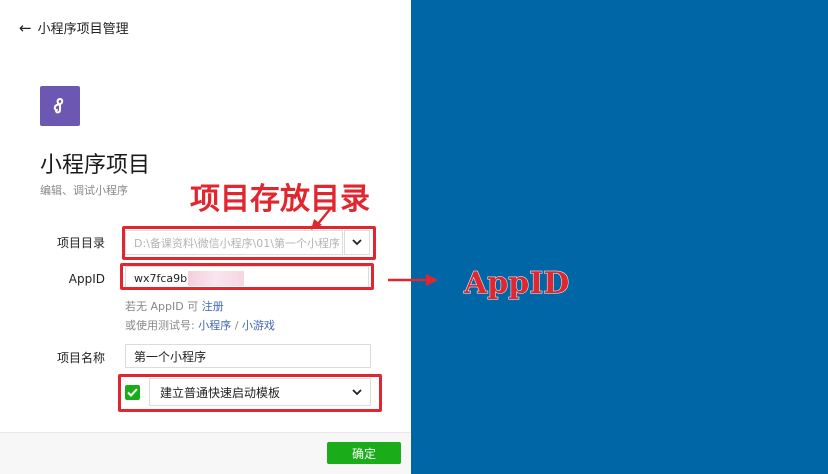 The image size is (828, 474). Describe the element at coordinates (249, 243) in the screenshot. I see `dir-highlight-box` at that location.